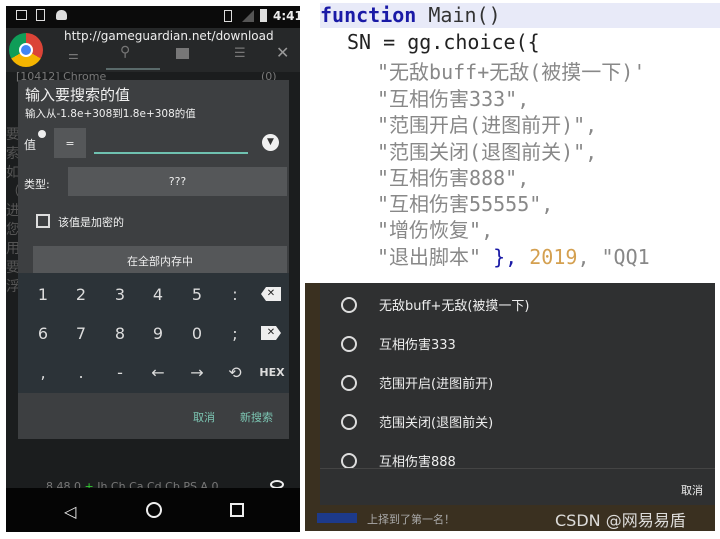  Describe the element at coordinates (110, 114) in the screenshot. I see `dialog-subtitle: 输入从-1.8e+308到1.8e+308的值` at that location.